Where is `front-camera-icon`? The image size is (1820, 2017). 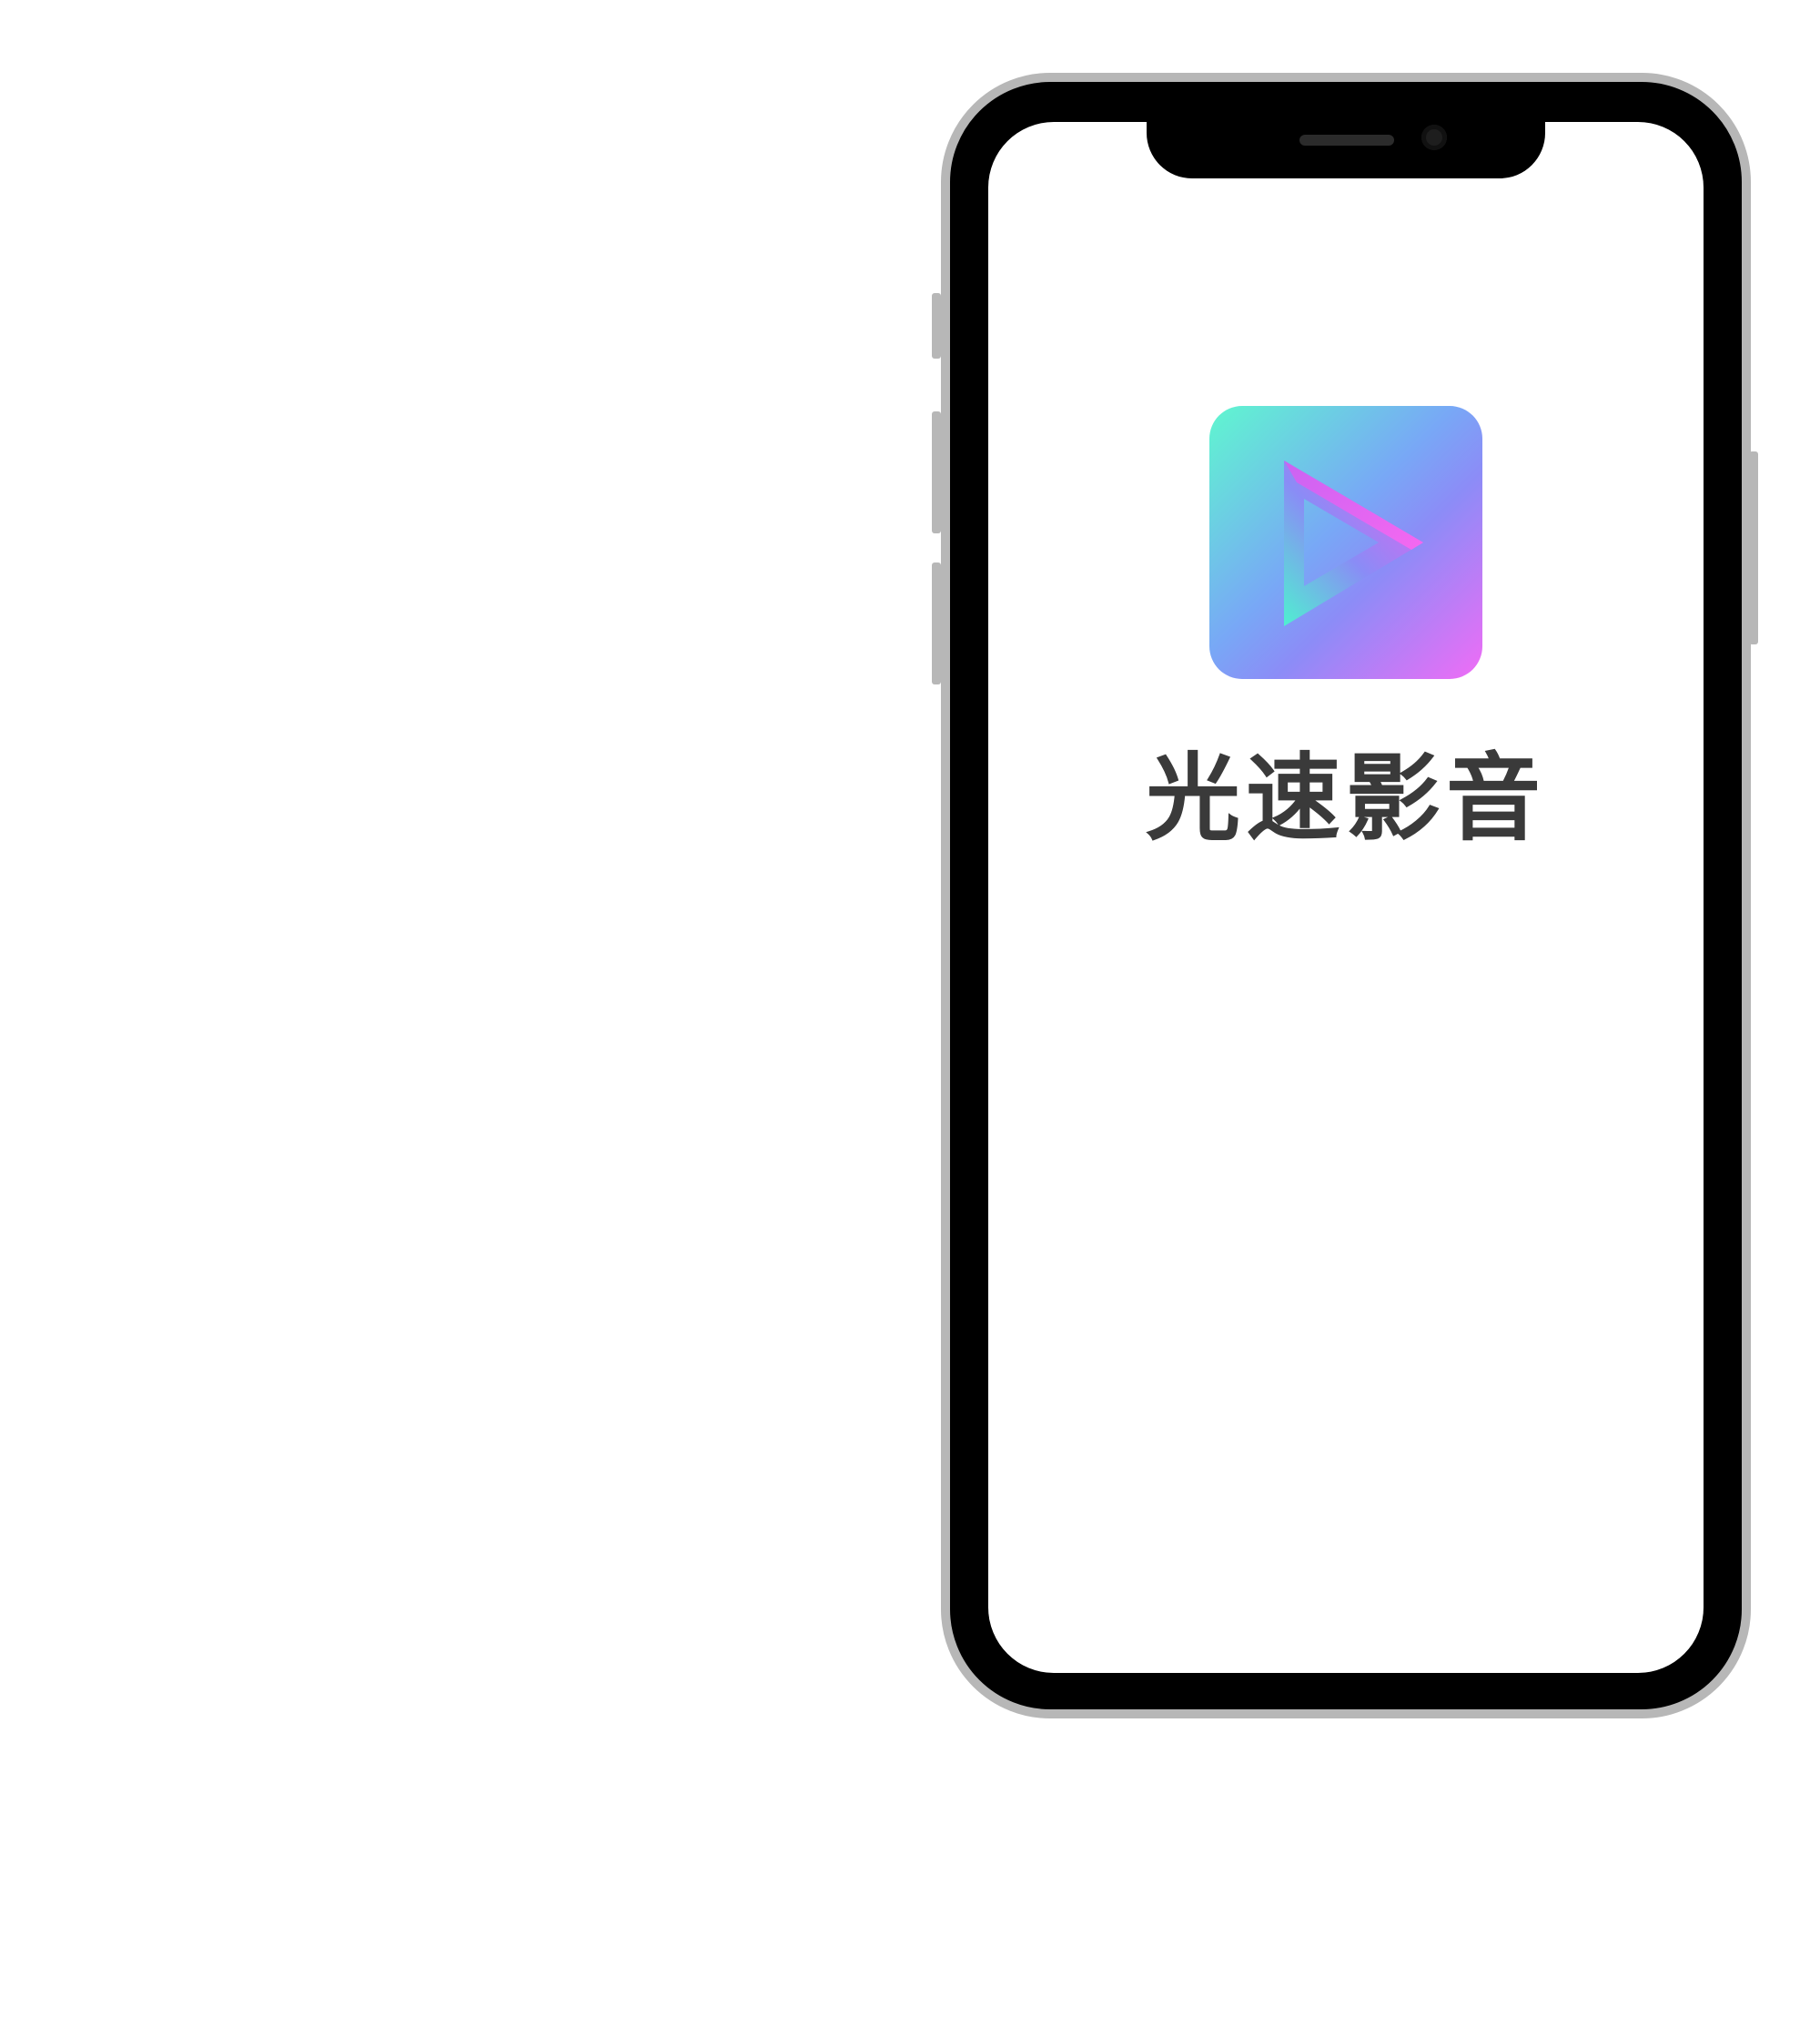 front-camera-icon is located at coordinates (1434, 137).